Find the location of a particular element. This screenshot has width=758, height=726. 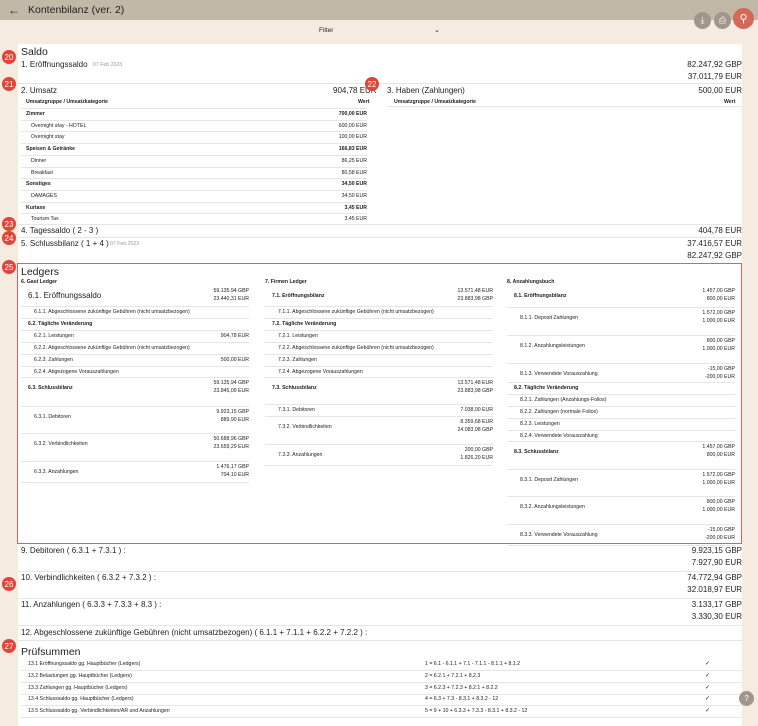

pruef-row-formula: 2 = 6.2.1 + 7.2.1 + 8.2.3 is located at coordinates (453, 675).